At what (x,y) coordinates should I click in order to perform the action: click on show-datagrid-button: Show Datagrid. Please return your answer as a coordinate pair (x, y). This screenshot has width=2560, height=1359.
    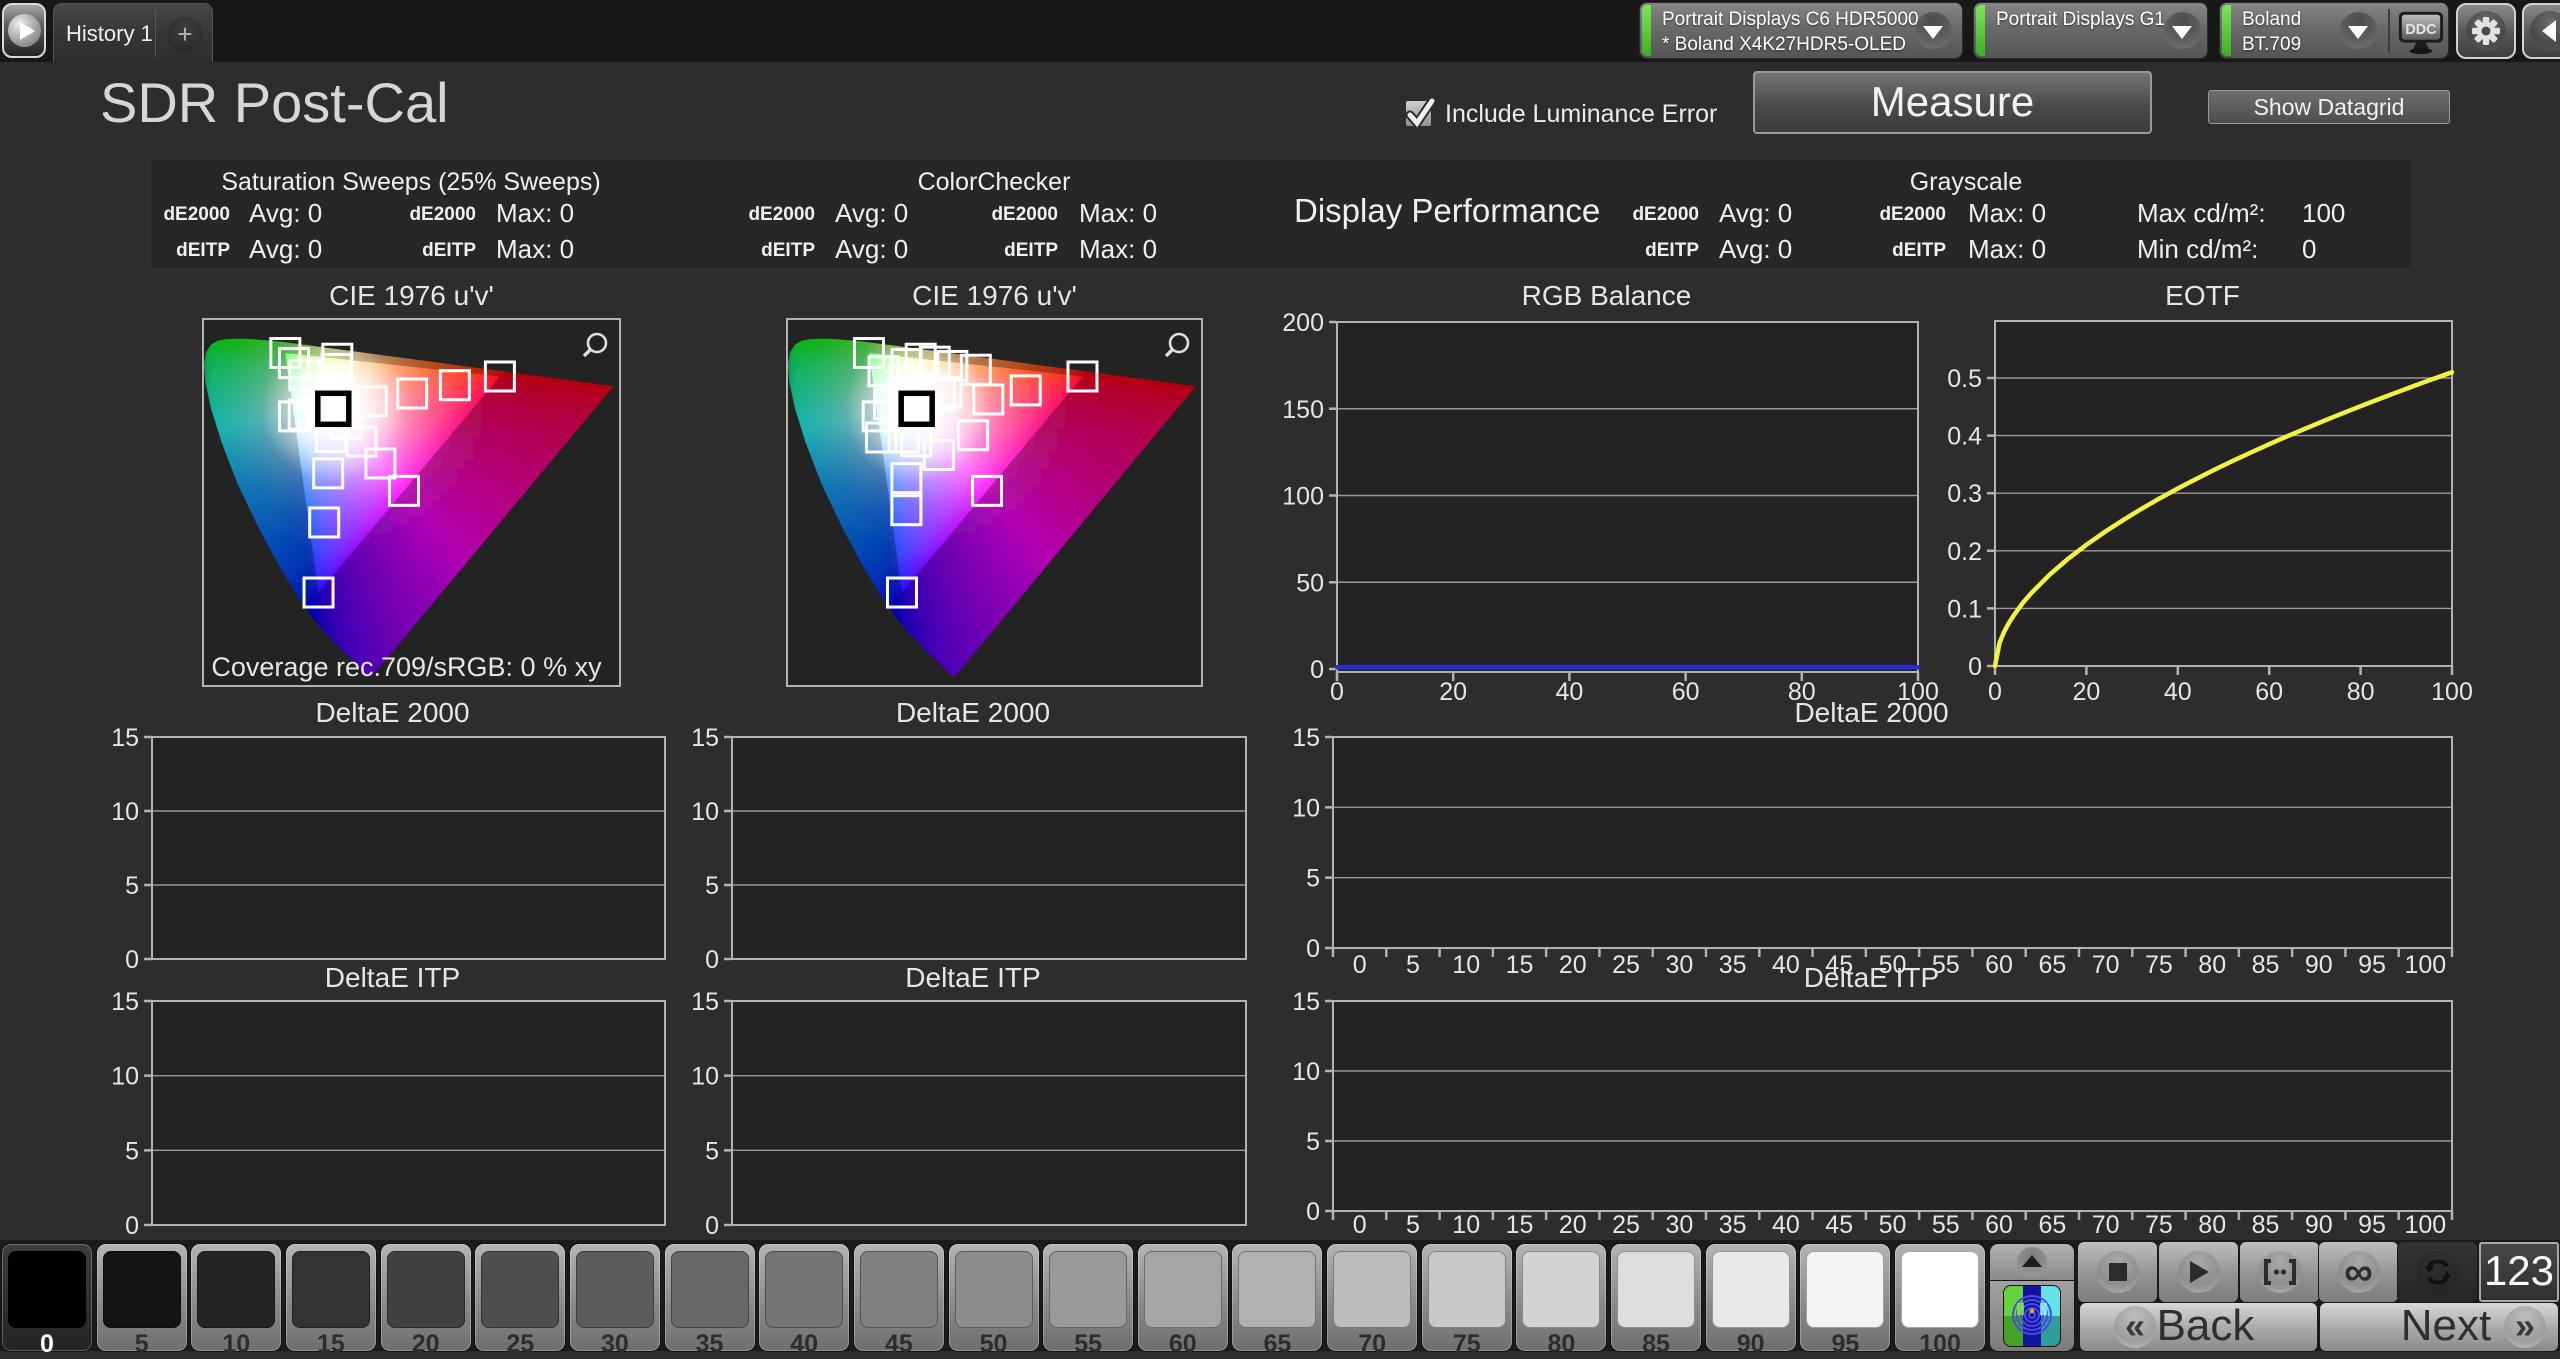
    Looking at the image, I should click on (2329, 107).